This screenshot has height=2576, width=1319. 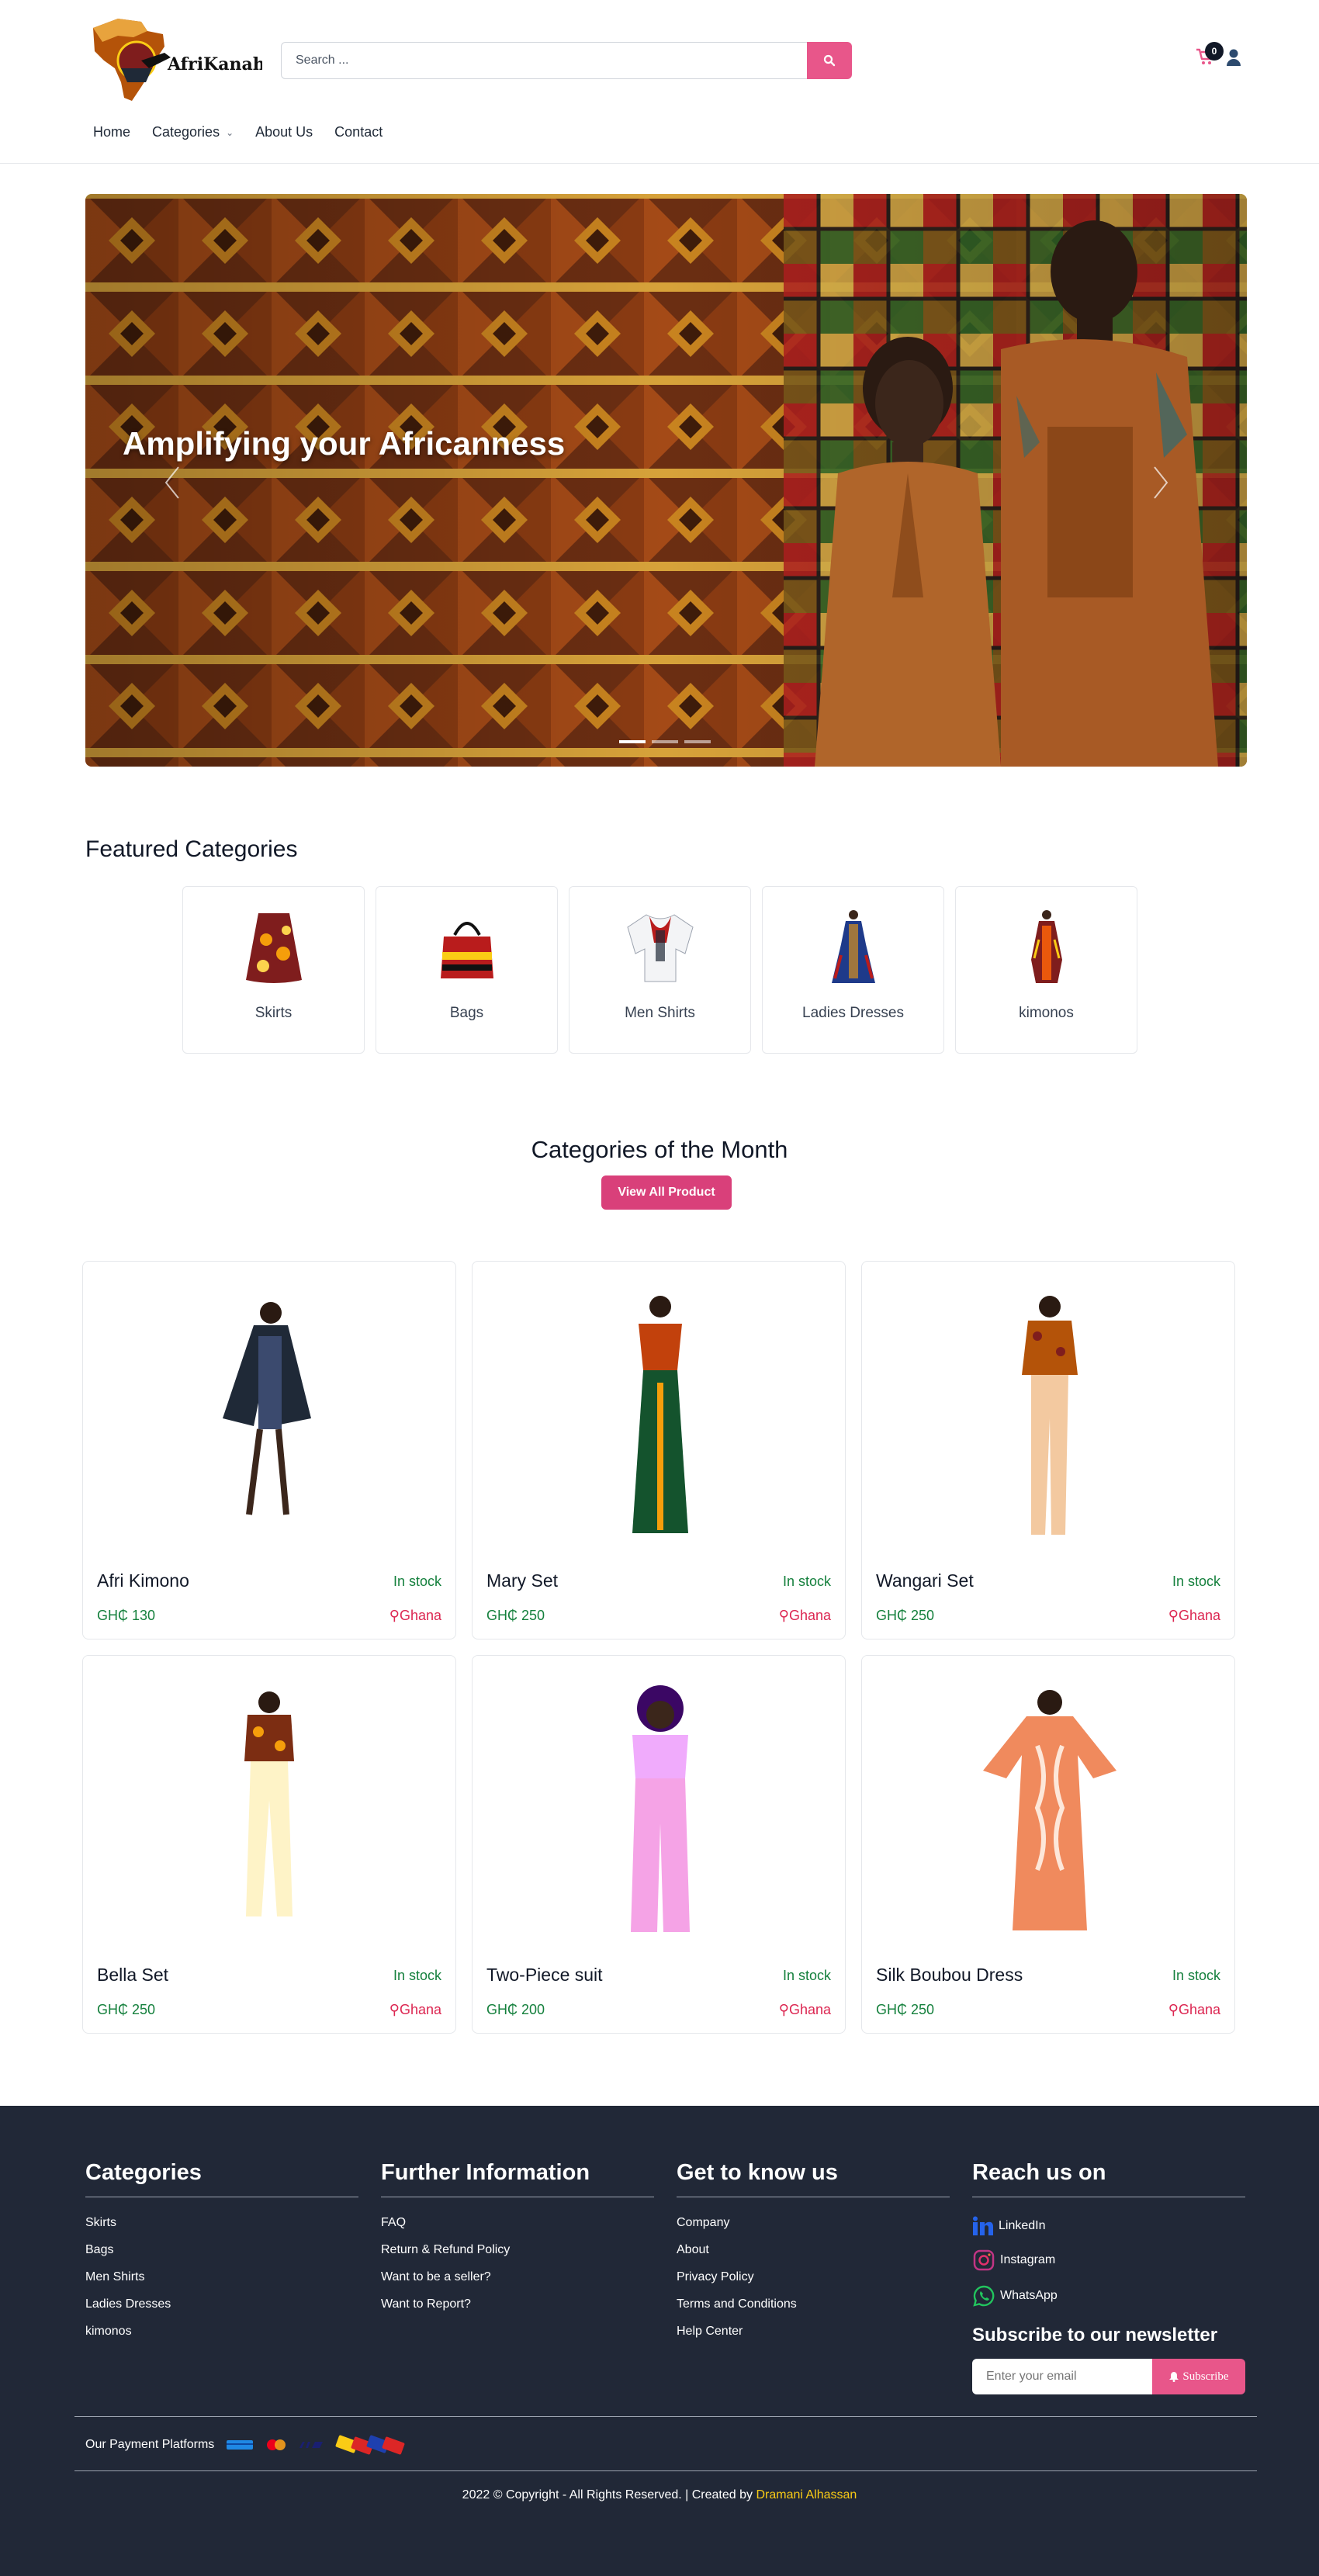 What do you see at coordinates (666, 1192) in the screenshot?
I see `view-all-products-button: View All Product` at bounding box center [666, 1192].